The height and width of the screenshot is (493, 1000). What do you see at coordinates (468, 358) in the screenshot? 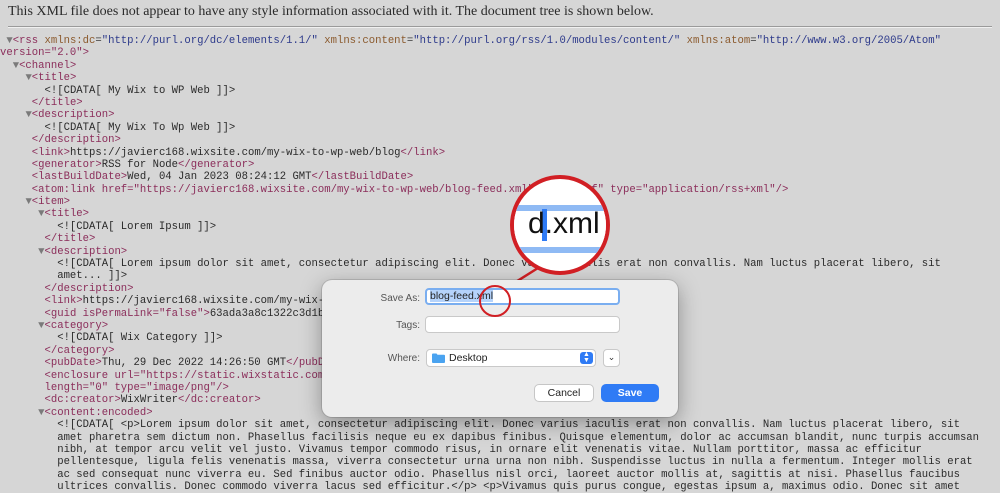
I see `where-value: Desktop` at bounding box center [468, 358].